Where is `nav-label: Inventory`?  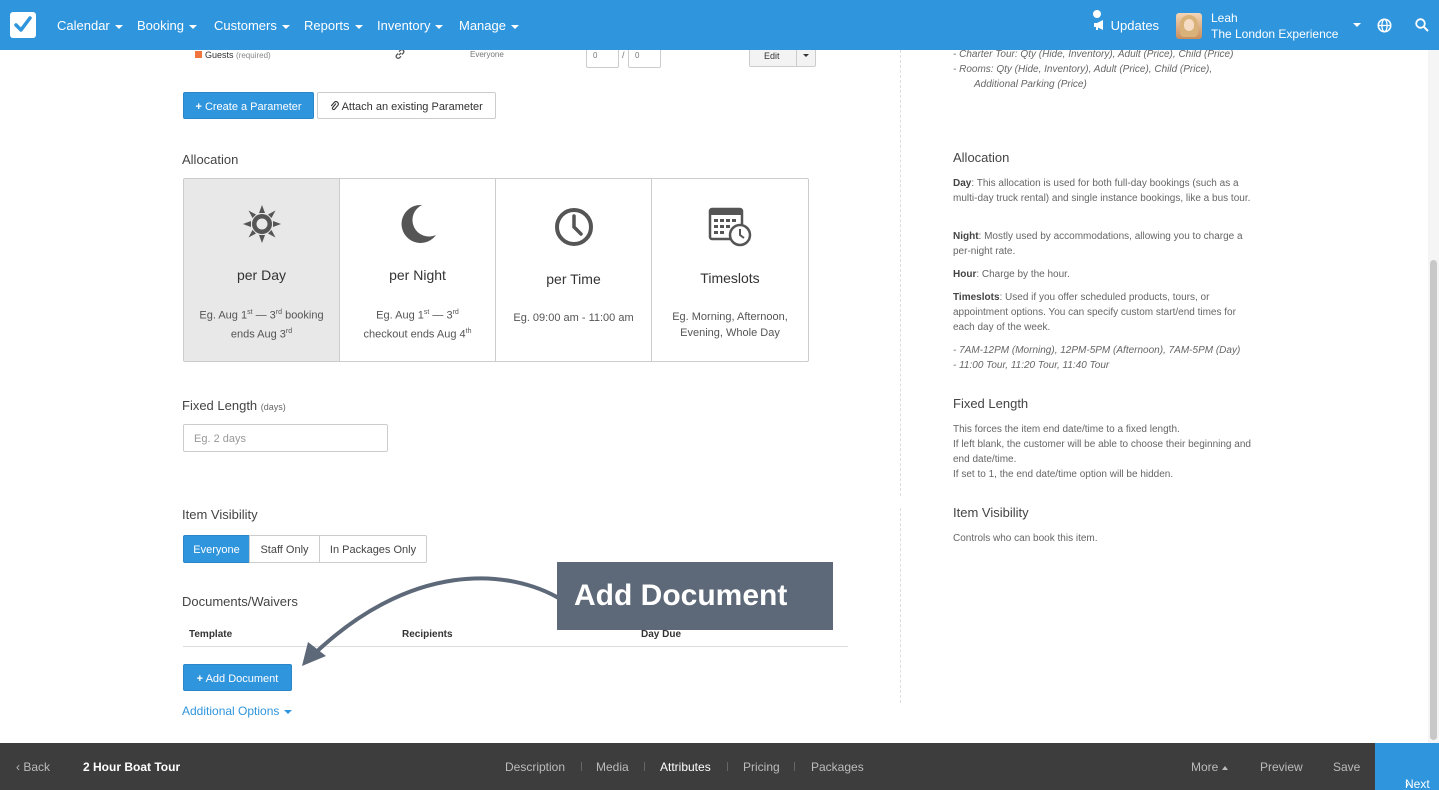 nav-label: Inventory is located at coordinates (404, 25).